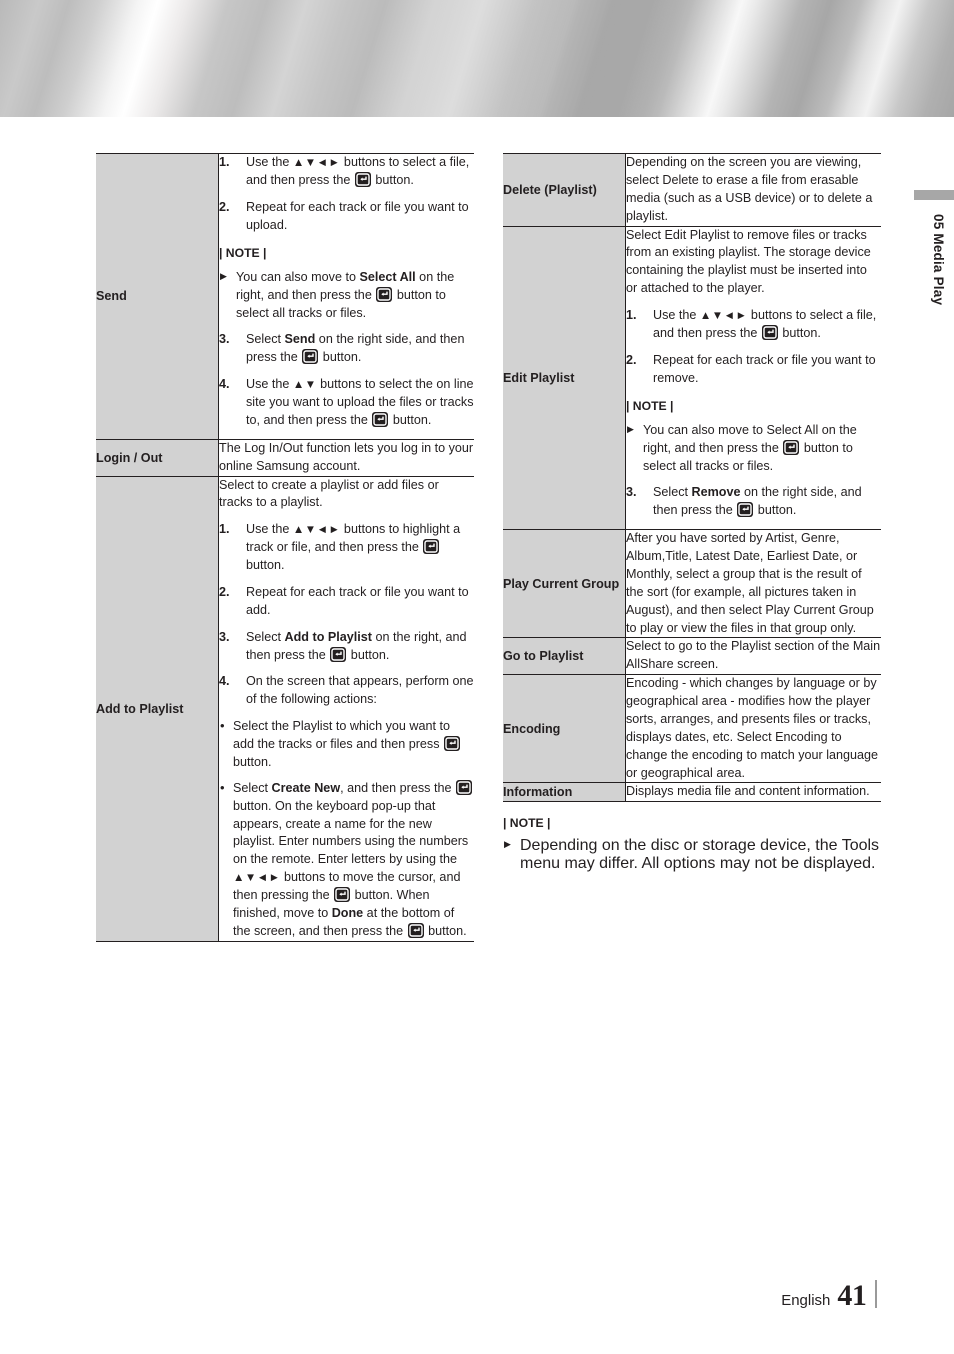  I want to click on note-bold: Select All, so click(387, 276).